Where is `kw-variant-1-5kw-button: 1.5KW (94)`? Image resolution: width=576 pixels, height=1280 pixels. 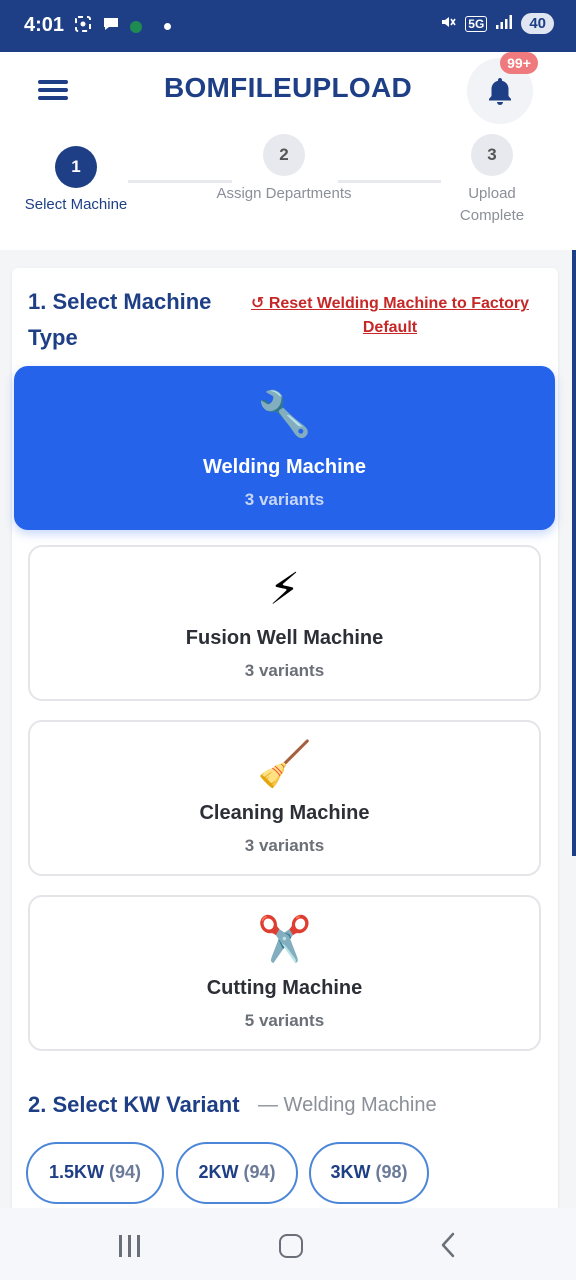
kw-variant-1-5kw-button: 1.5KW (94) is located at coordinates (95, 1173).